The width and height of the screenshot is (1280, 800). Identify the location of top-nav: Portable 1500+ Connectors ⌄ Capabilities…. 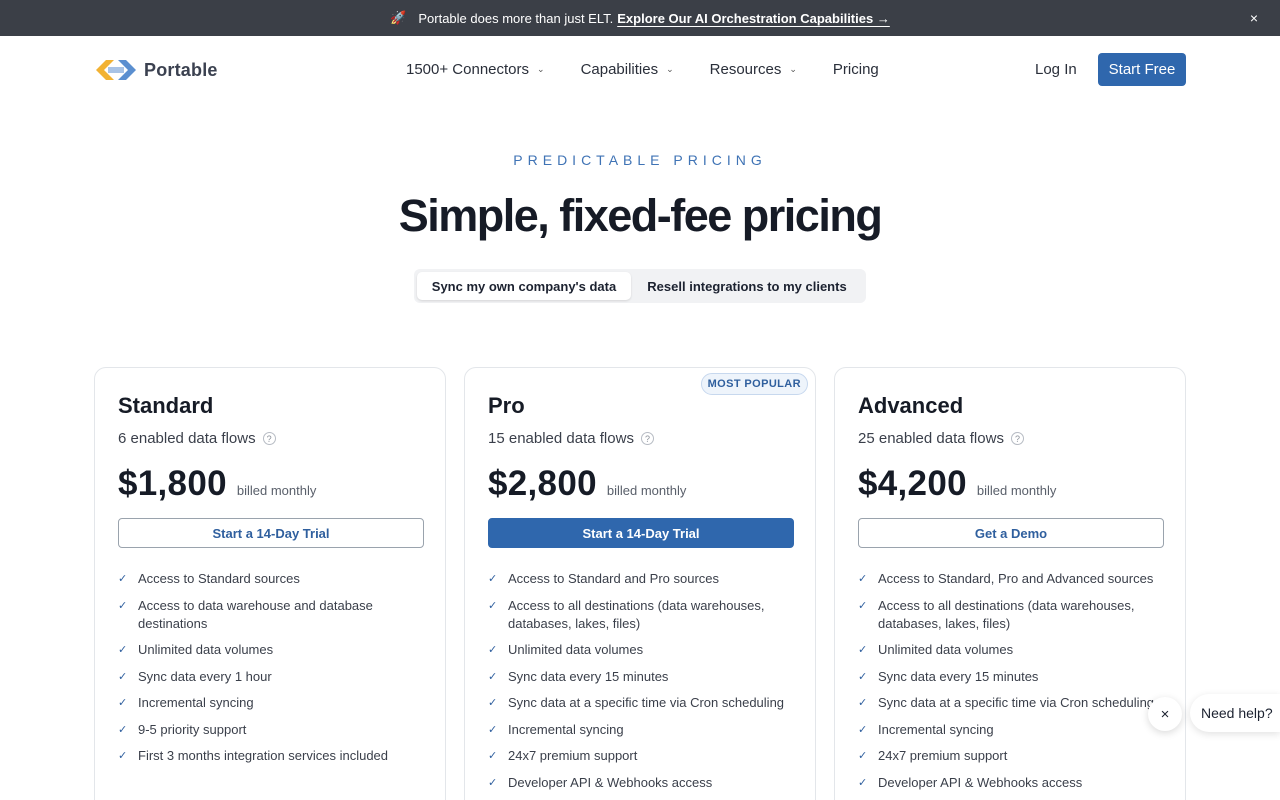
(640, 70).